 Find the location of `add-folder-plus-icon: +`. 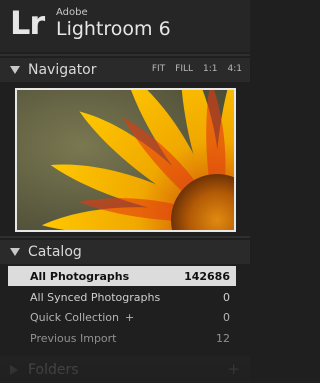

add-folder-plus-icon: + is located at coordinates (233, 369).